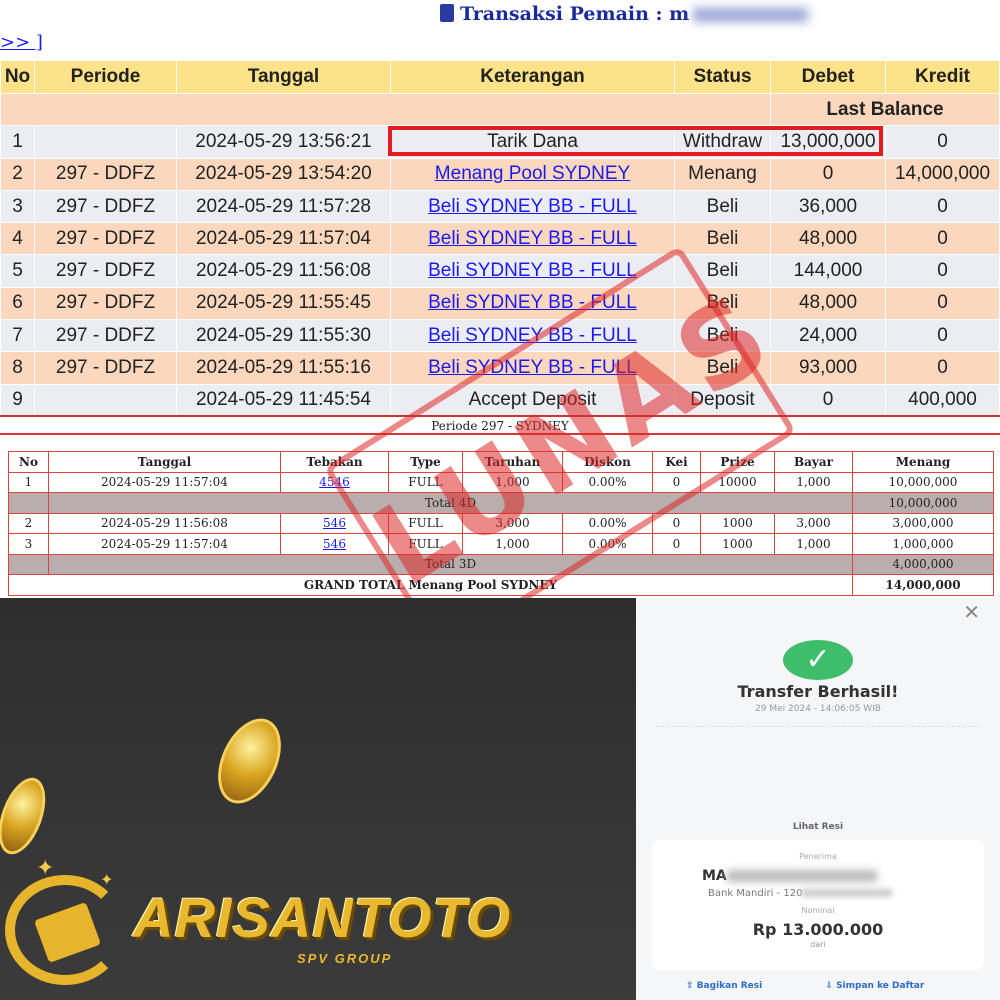  I want to click on row-tanggal: 2024-05-29 11:45:54, so click(283, 400).